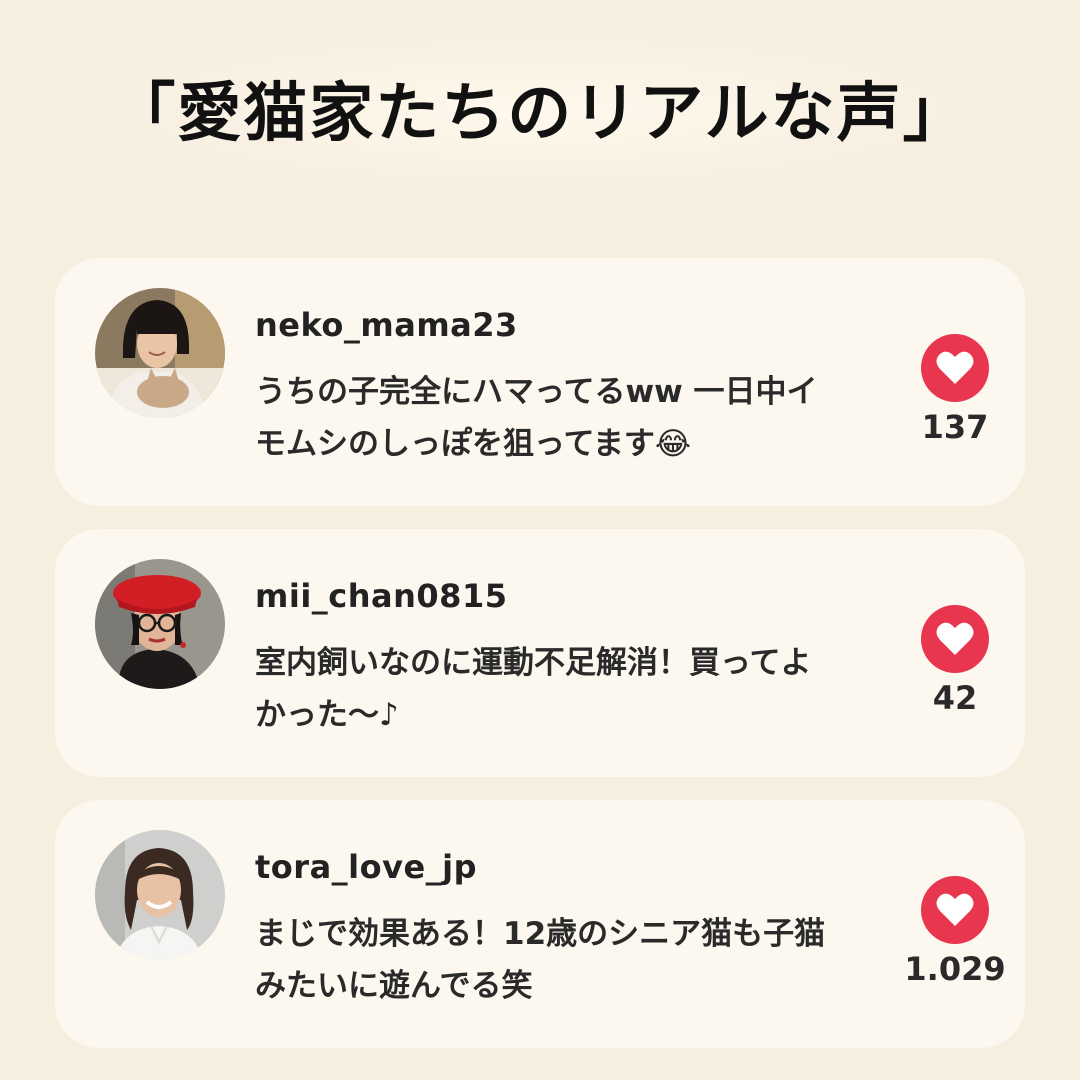 The image size is (1080, 1080). I want to click on review-comment: うちの子完全にハマってるww 一日中イモムシのしっぽを狙ってます😂, so click(536, 418).